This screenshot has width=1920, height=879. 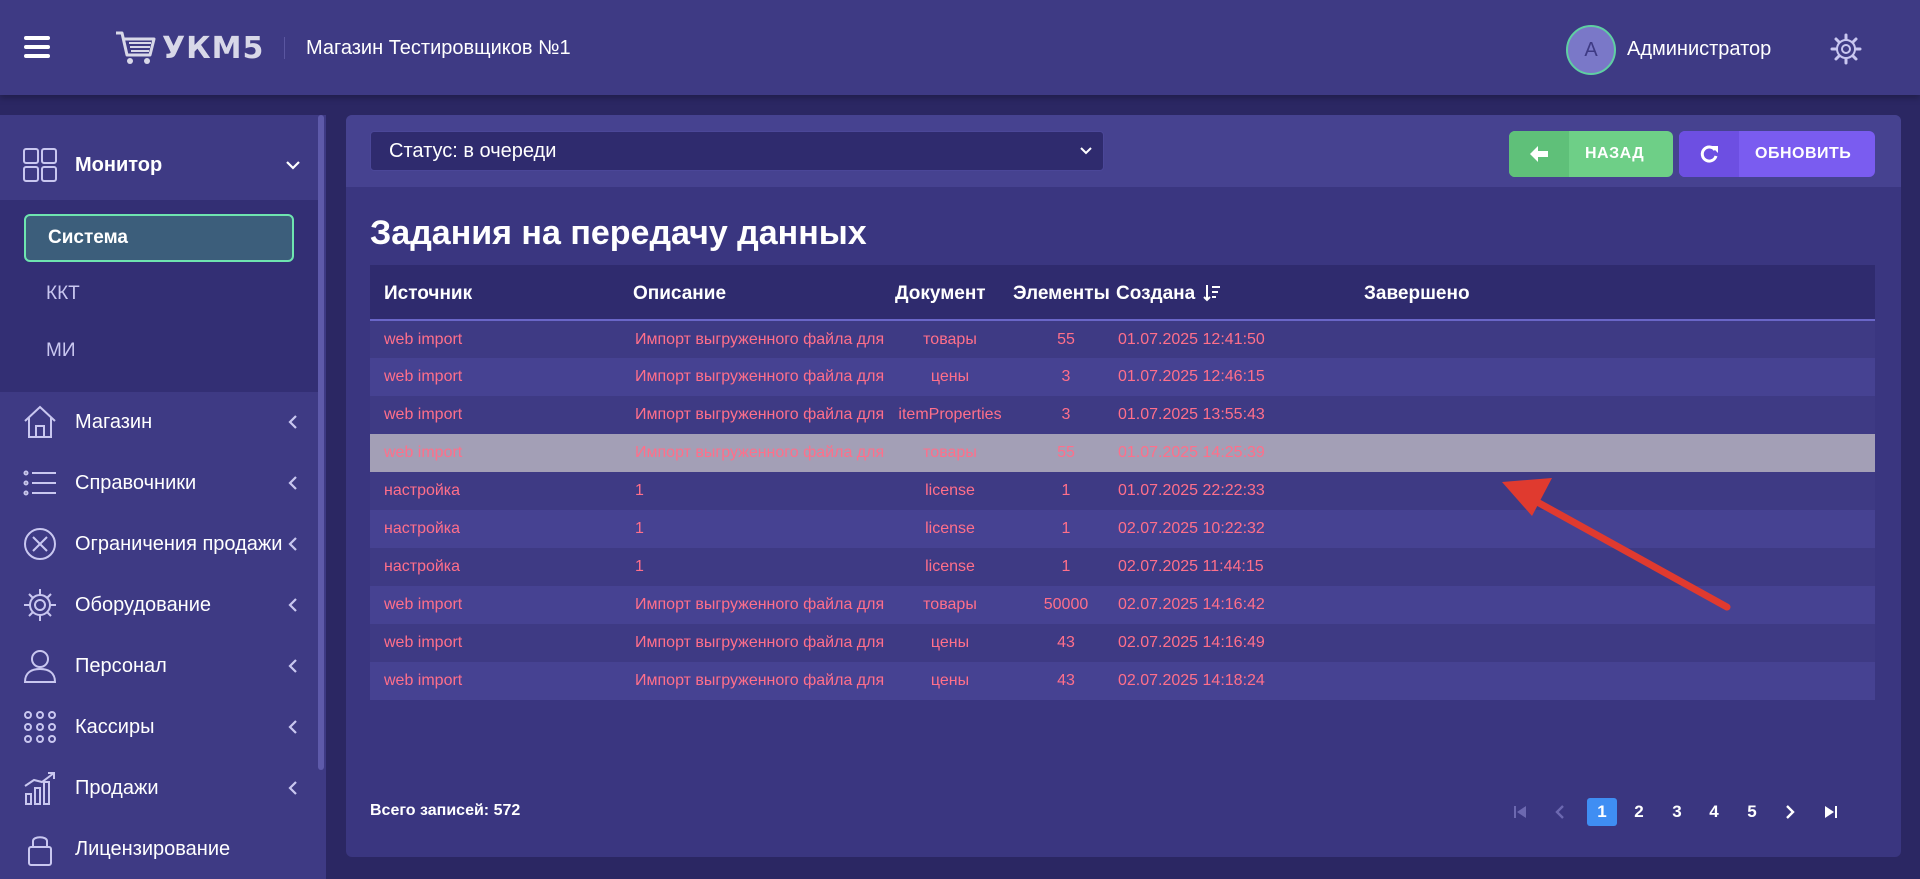 I want to click on first-page-button, so click(x=1520, y=812).